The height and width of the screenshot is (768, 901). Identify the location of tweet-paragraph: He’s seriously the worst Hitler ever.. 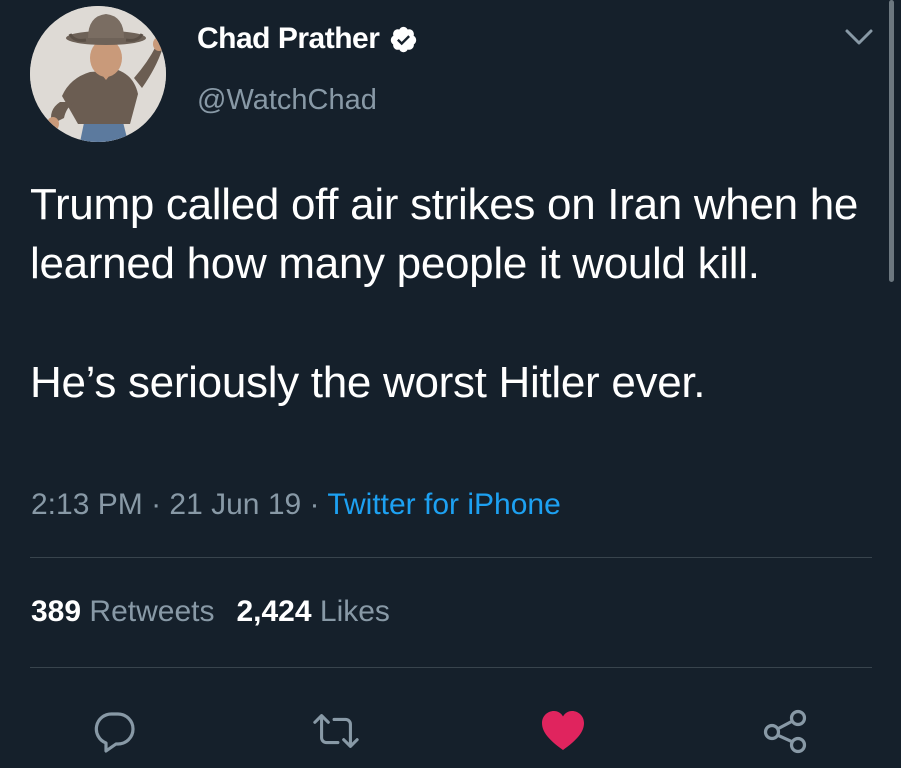
(368, 382).